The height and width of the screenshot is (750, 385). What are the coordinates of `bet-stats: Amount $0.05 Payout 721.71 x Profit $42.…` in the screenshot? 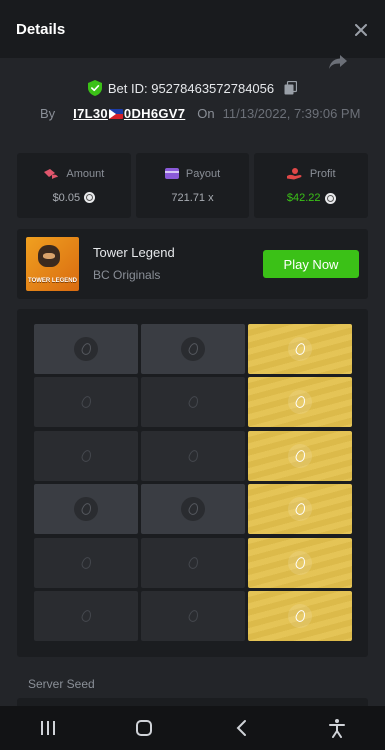 It's located at (193, 185).